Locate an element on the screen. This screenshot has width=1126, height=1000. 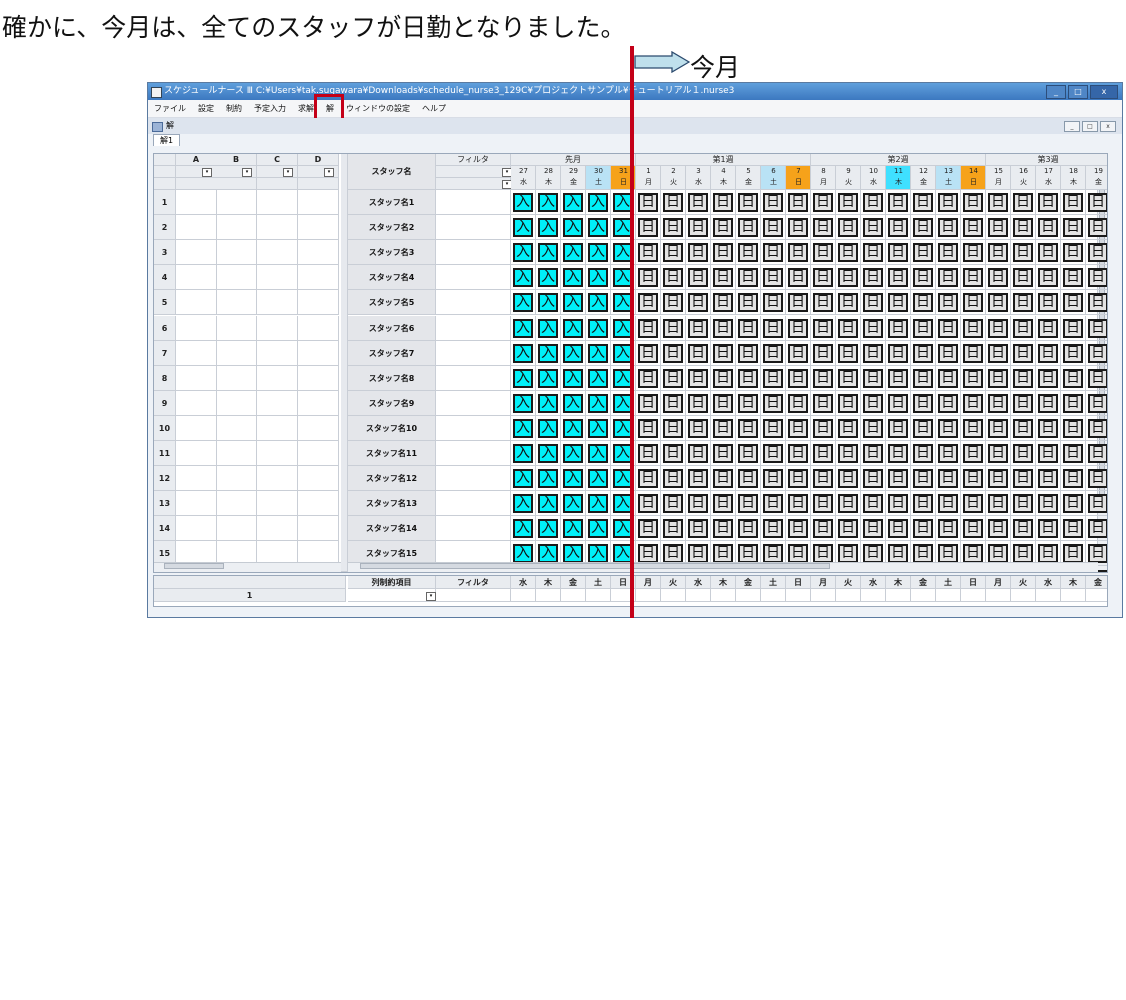
horizontal-scrollbar-right is located at coordinates (723, 567).